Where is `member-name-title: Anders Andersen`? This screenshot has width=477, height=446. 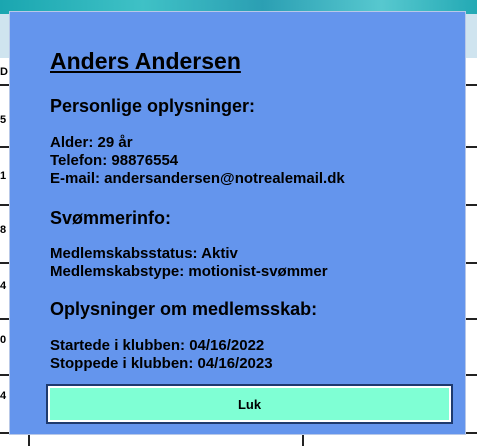 member-name-title: Anders Andersen is located at coordinates (145, 61).